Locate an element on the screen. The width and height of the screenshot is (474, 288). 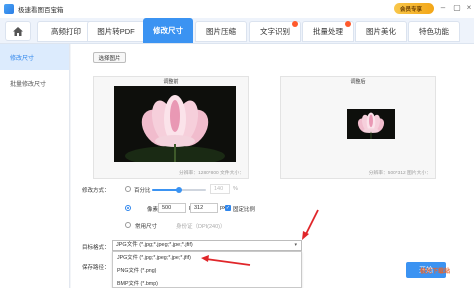
arrow-to-jpg-option is located at coordinates (226, 260).